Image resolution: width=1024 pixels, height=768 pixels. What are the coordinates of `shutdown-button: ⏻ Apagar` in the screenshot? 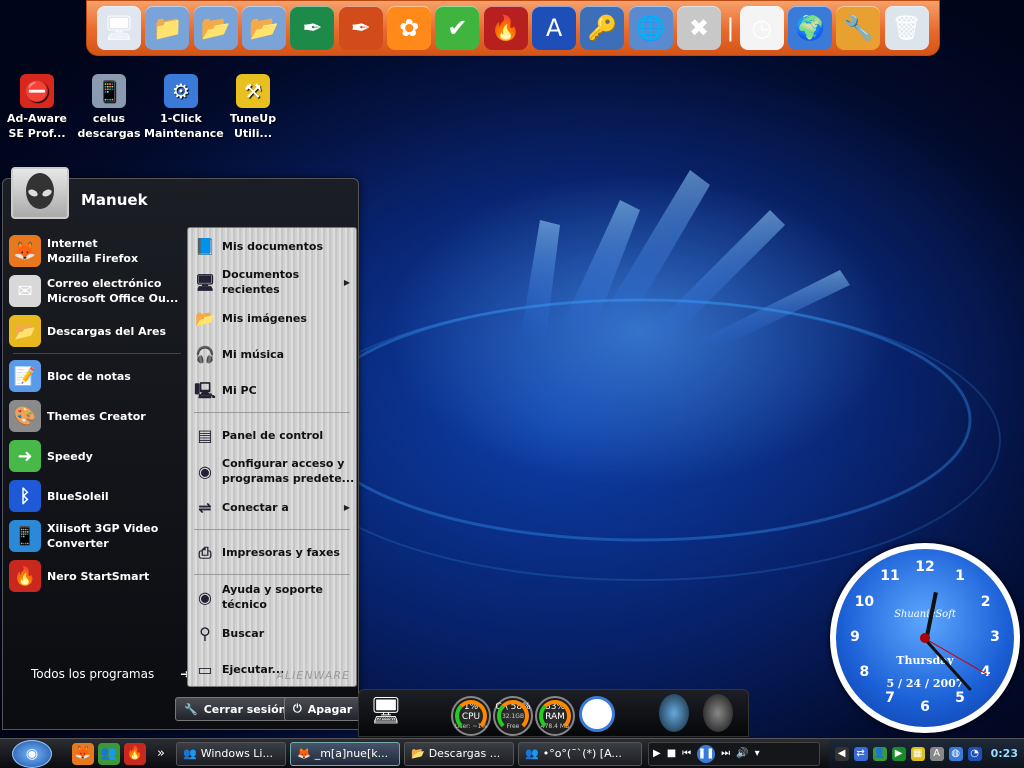 It's located at (323, 709).